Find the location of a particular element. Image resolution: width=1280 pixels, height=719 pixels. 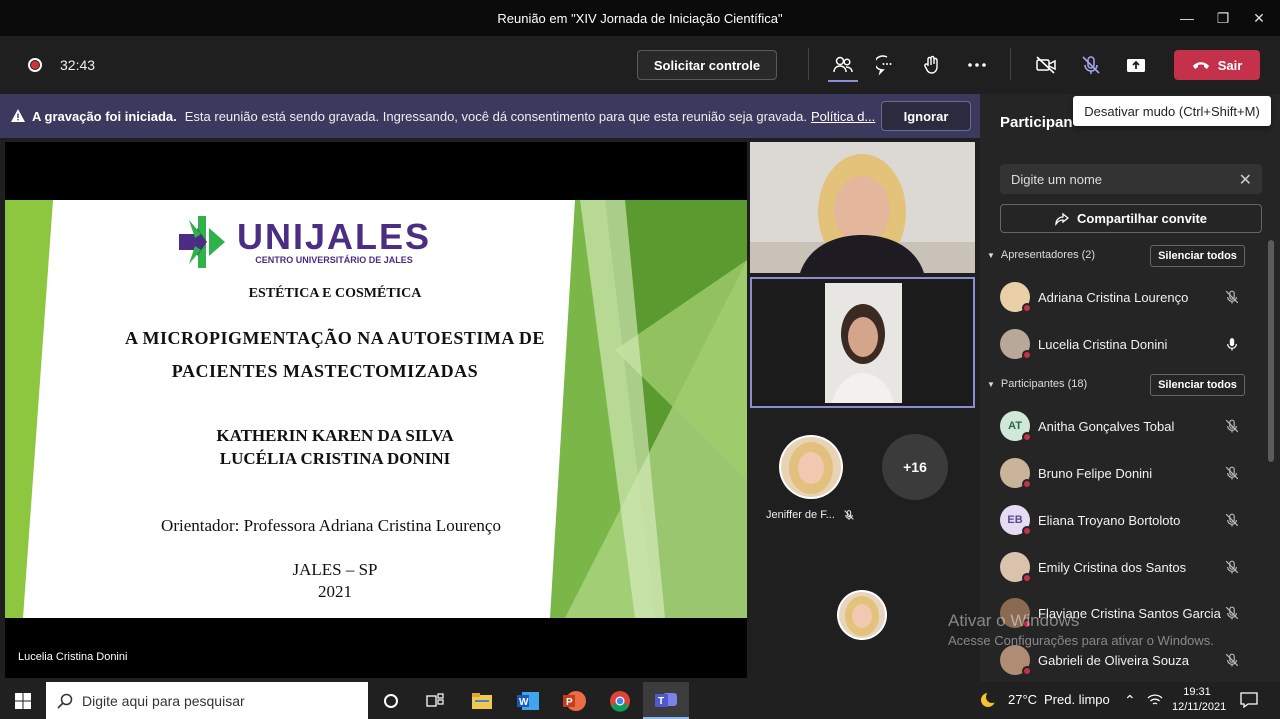

share-invite-label: Compartilhar convite is located at coordinates (1142, 218).